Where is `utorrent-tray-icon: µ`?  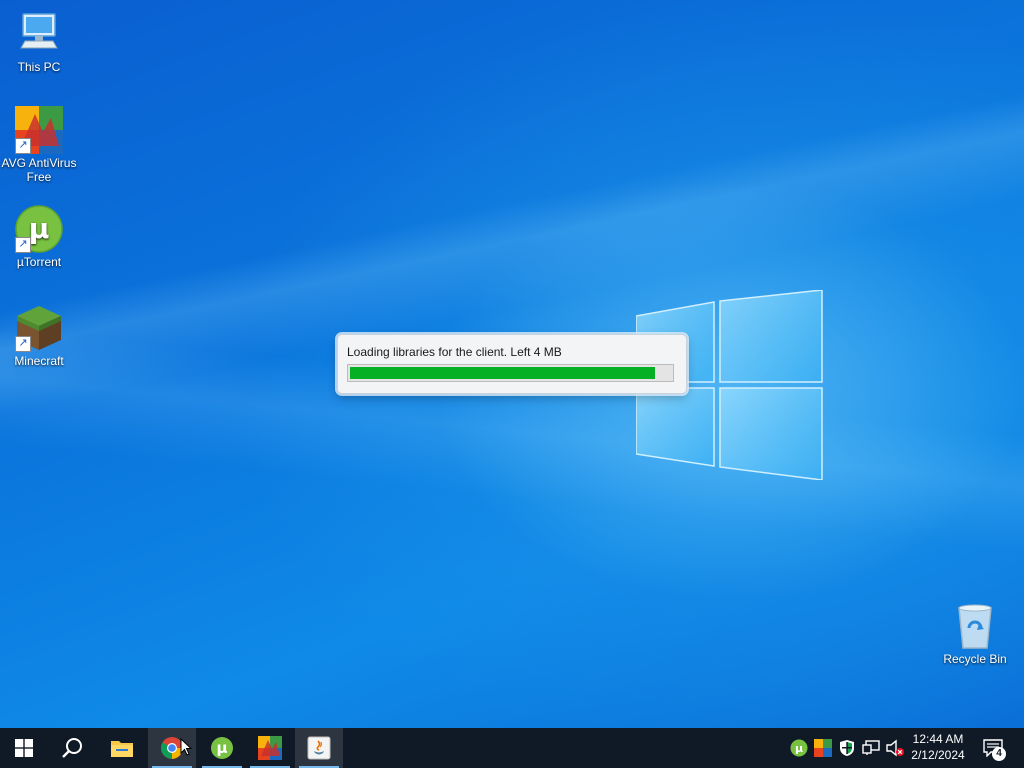
utorrent-tray-icon: µ is located at coordinates (799, 748).